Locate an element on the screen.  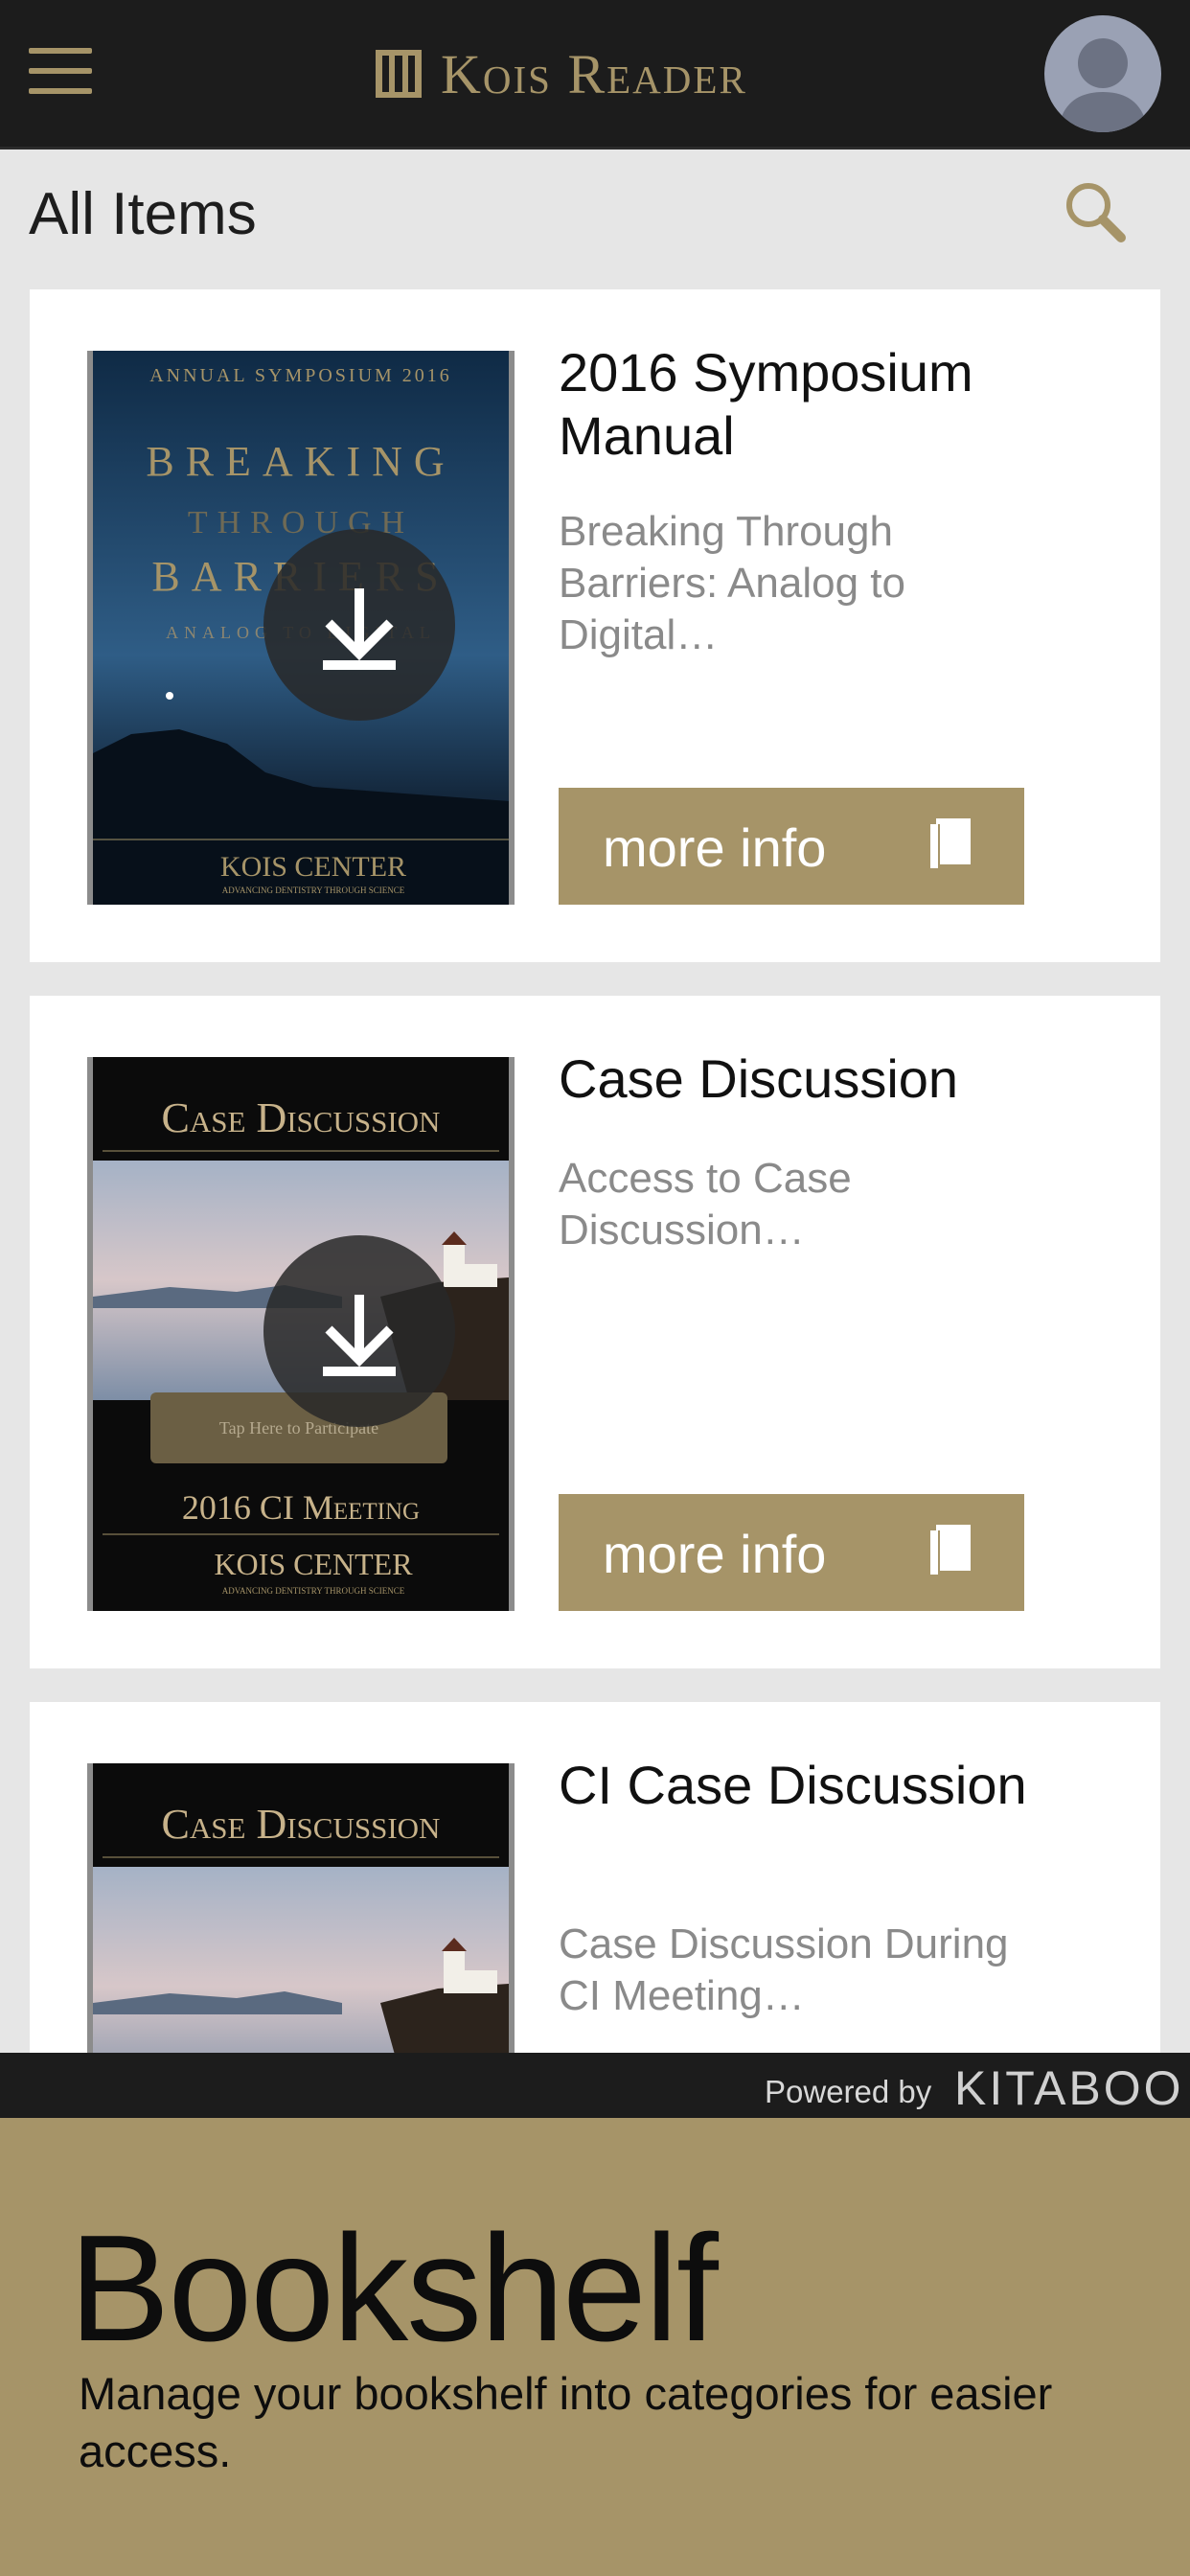
book-cover: Case Discussion is located at coordinates (301, 1908).